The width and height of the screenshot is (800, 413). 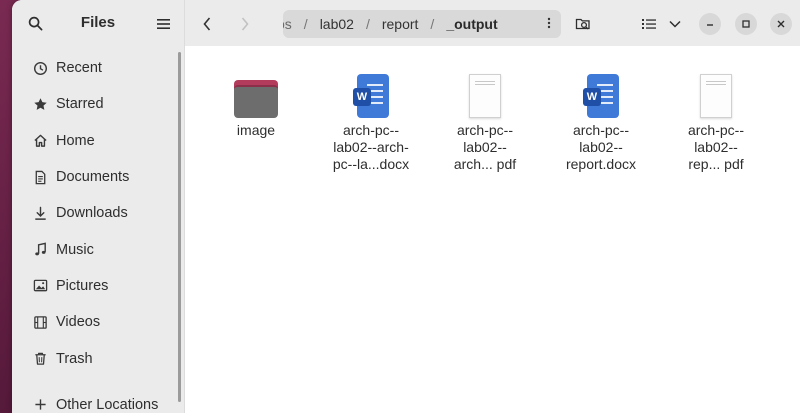 What do you see at coordinates (40, 213) in the screenshot?
I see `download-icon` at bounding box center [40, 213].